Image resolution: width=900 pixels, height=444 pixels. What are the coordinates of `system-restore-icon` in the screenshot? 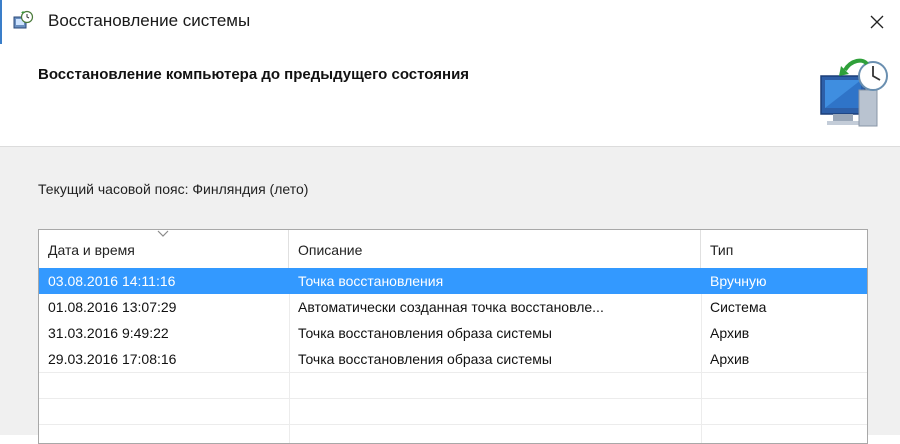 It's located at (854, 93).